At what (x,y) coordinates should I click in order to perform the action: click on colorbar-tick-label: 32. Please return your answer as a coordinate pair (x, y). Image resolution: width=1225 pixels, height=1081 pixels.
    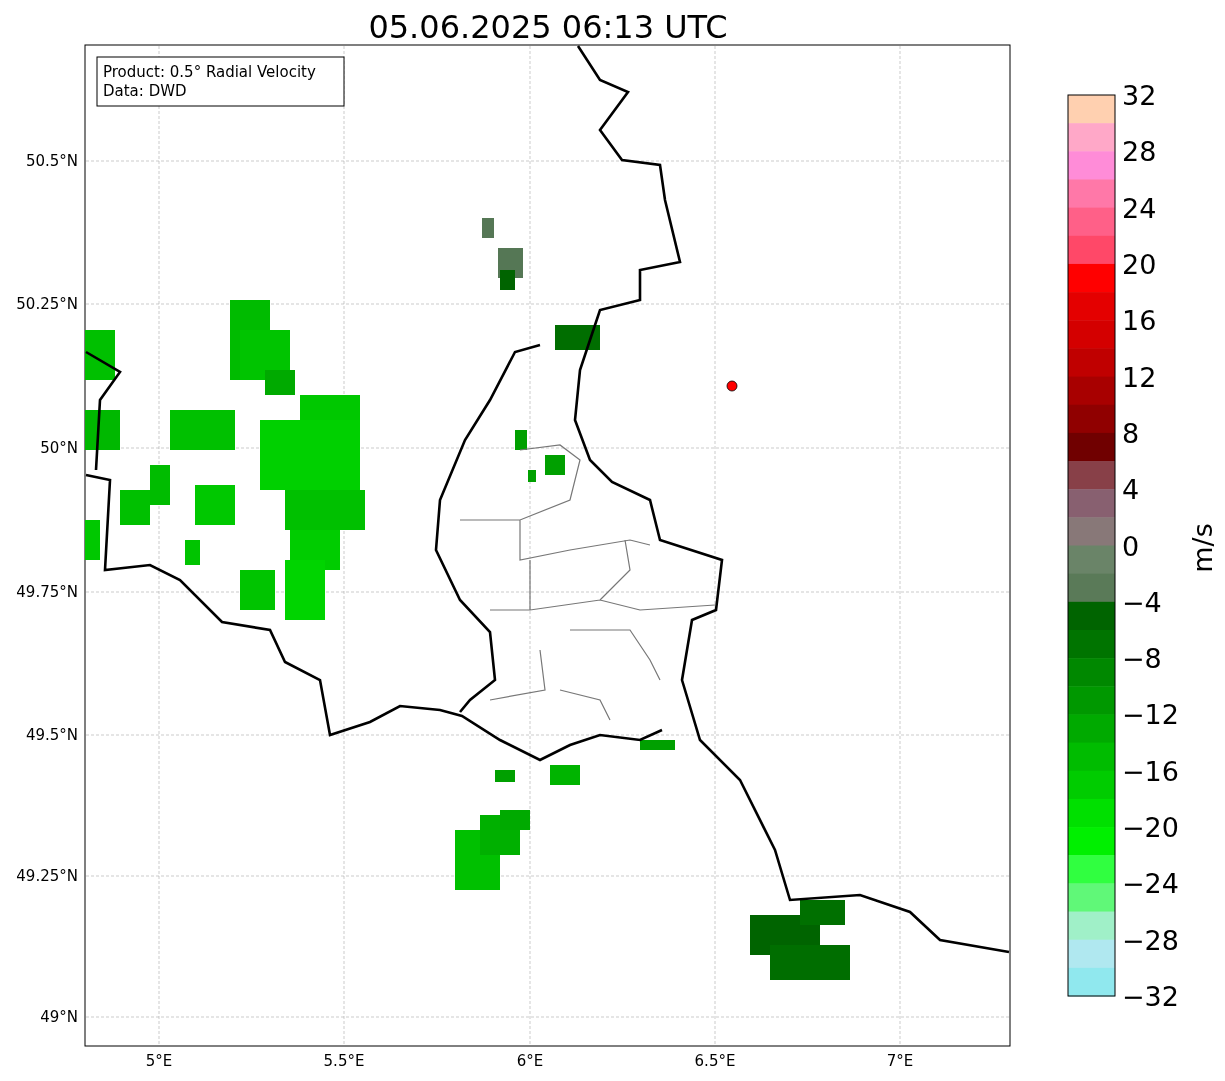
    Looking at the image, I should click on (1139, 95).